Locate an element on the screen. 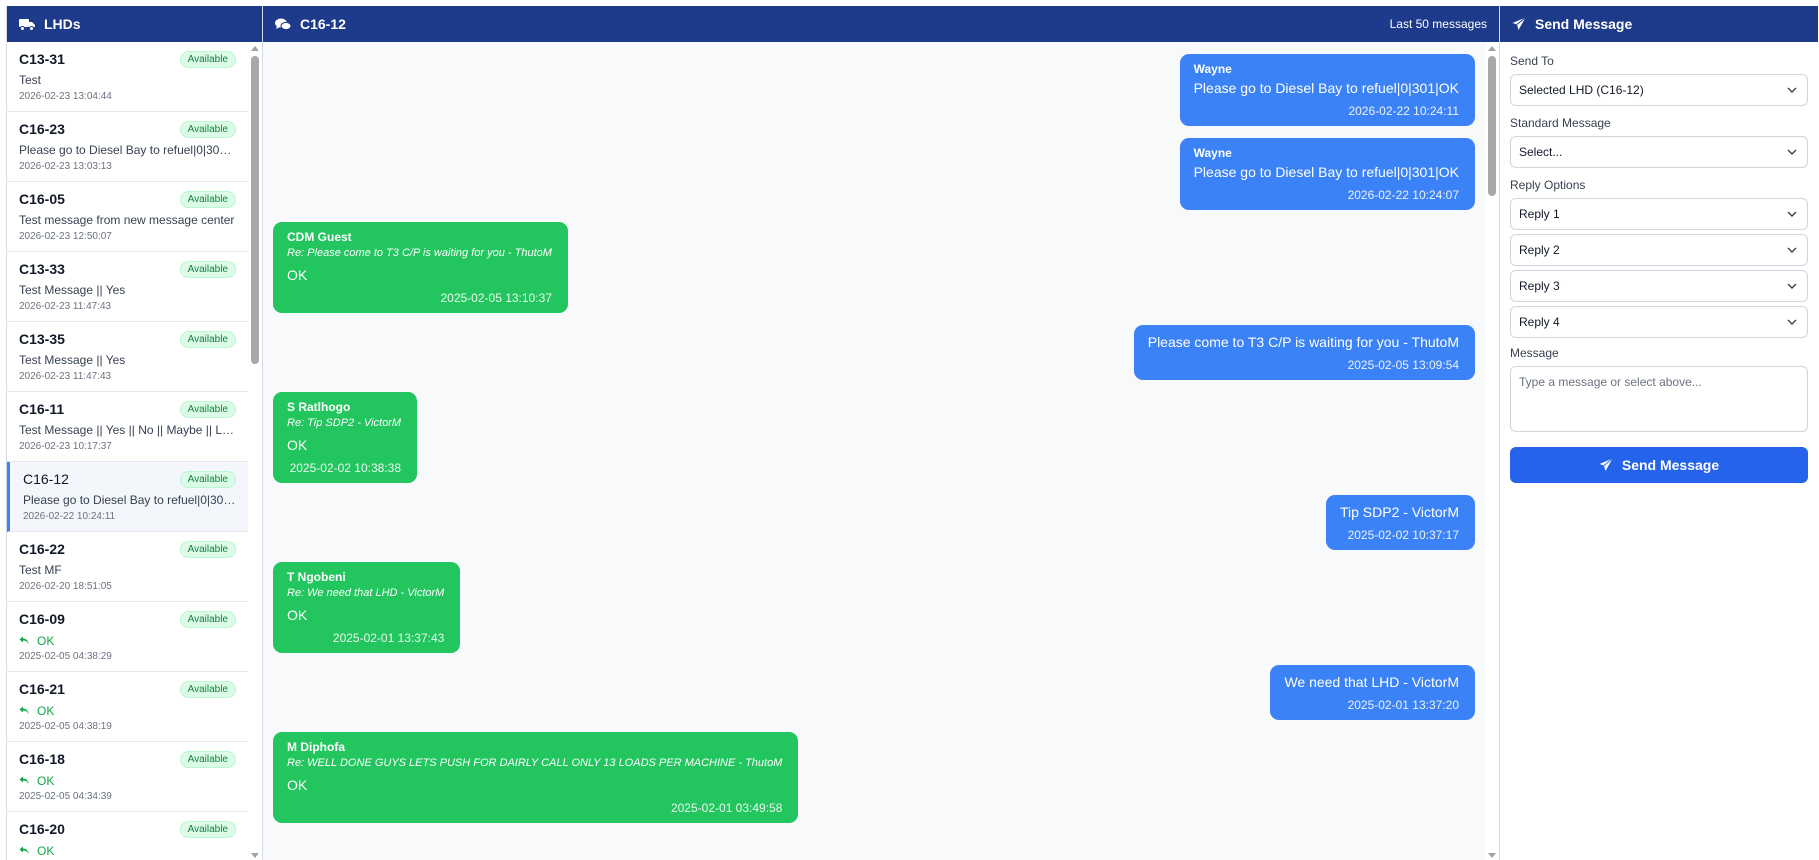  lhd-last-time: 2026-02-23 13:03:13 is located at coordinates (65, 166).